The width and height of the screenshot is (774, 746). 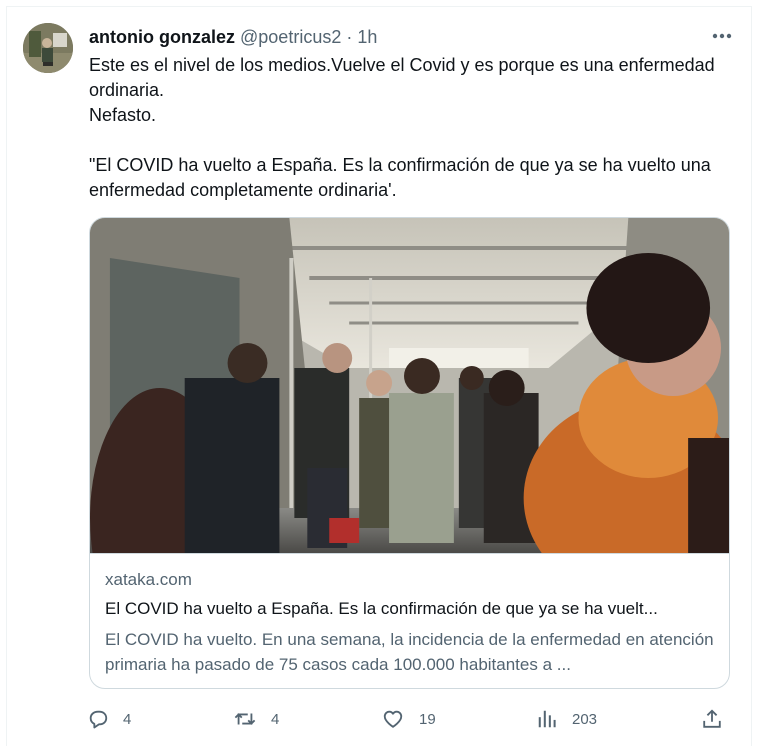 What do you see at coordinates (290, 37) in the screenshot?
I see `author-handle: @poetricus2` at bounding box center [290, 37].